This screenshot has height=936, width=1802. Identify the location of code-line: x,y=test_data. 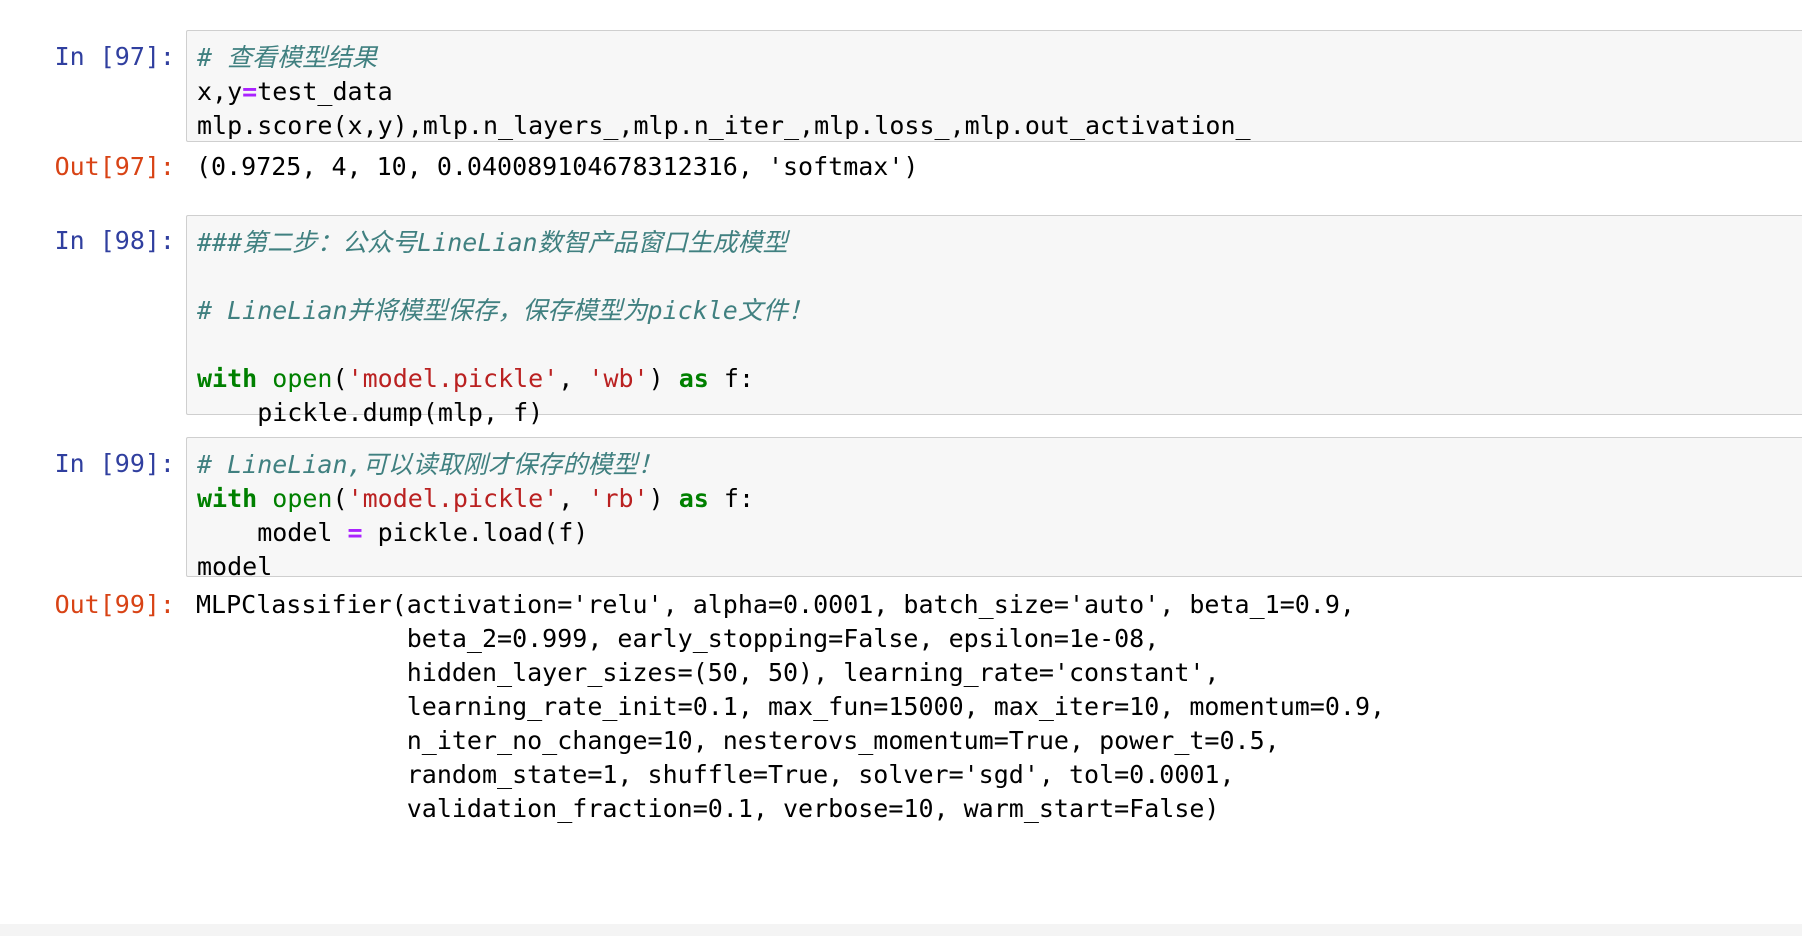
(999, 92).